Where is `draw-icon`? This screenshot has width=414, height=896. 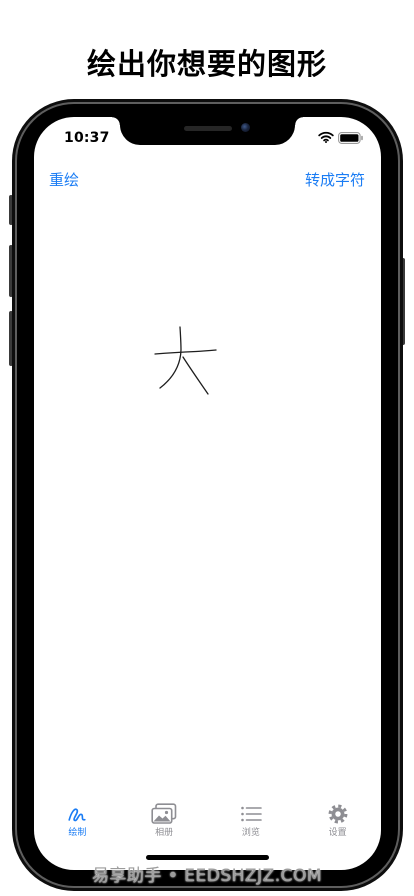
draw-icon is located at coordinates (77, 814).